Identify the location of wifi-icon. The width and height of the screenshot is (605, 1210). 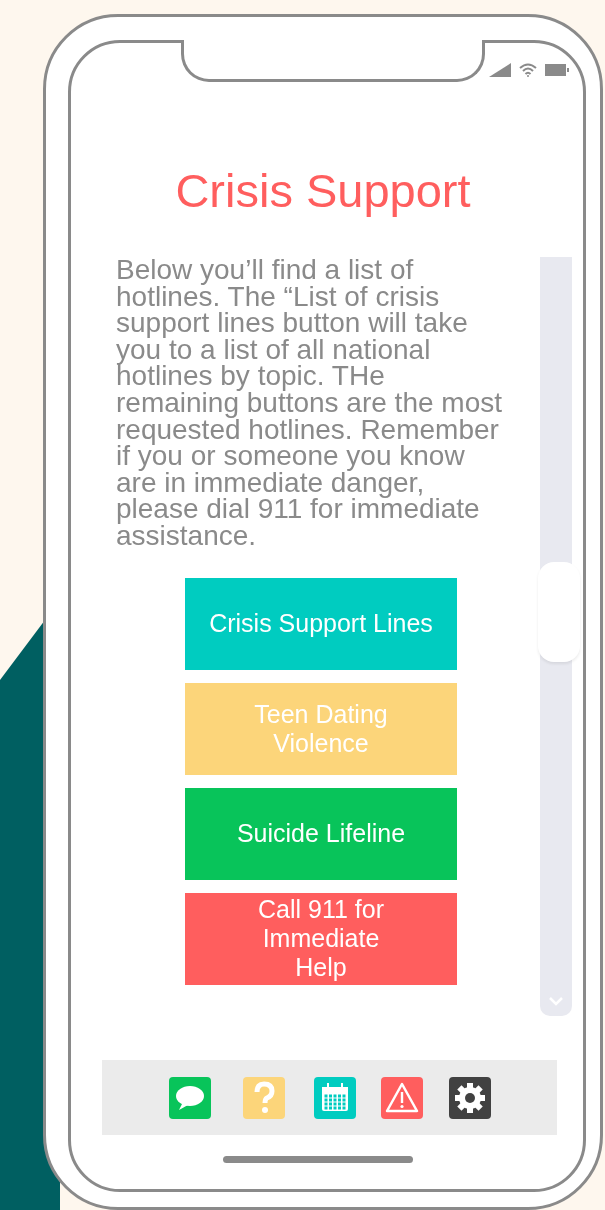
(528, 70).